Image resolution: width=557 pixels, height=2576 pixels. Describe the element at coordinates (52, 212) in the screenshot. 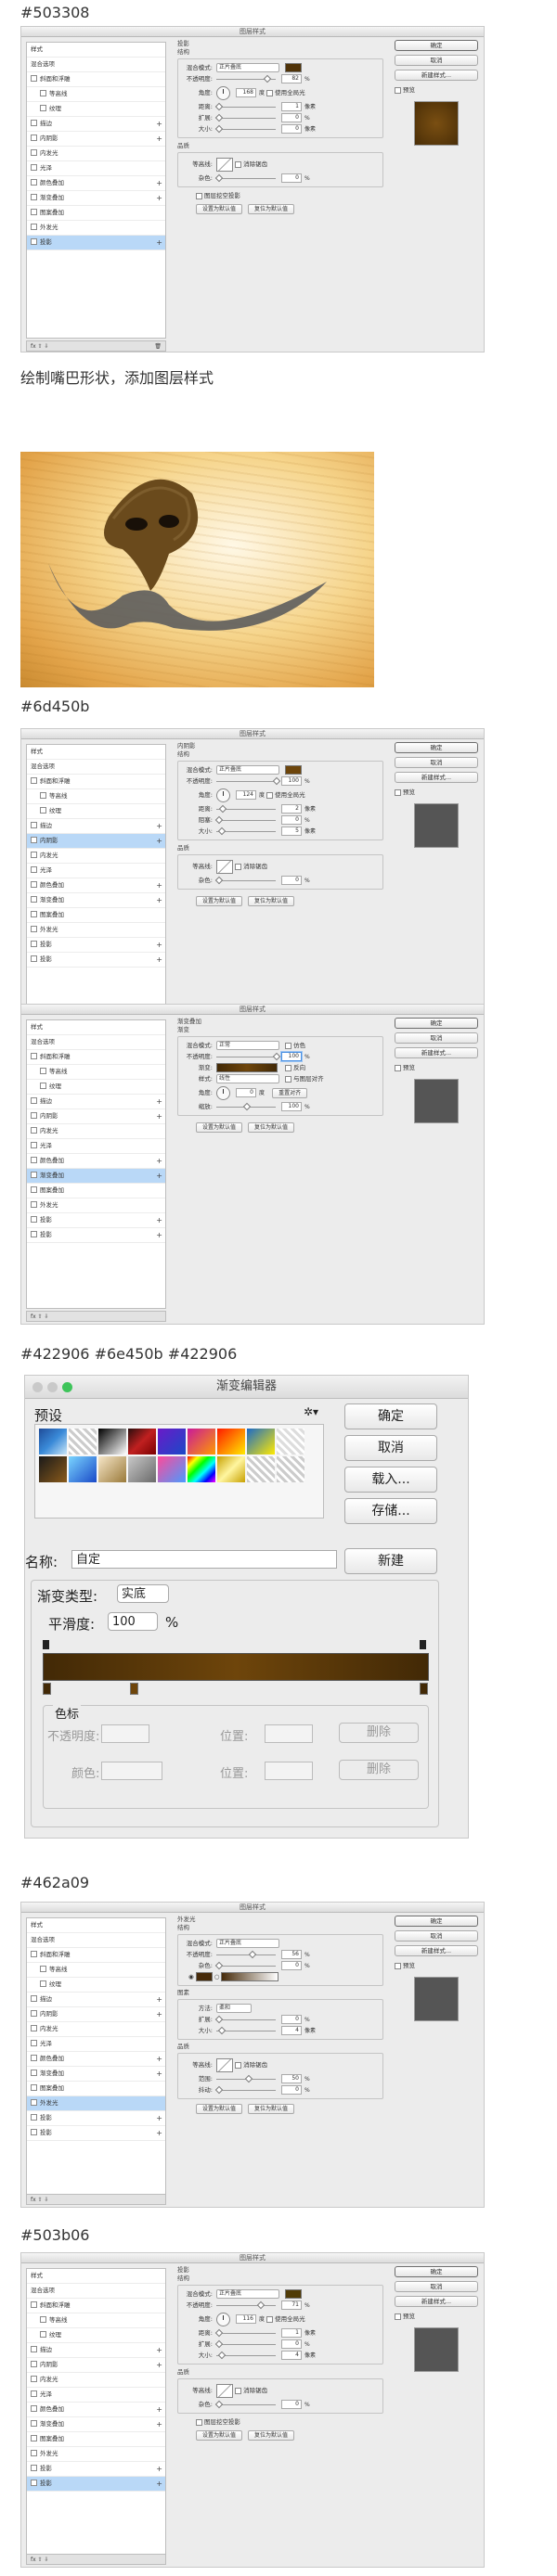

I see `style-item-pattern-overlay: 图案叠加` at that location.